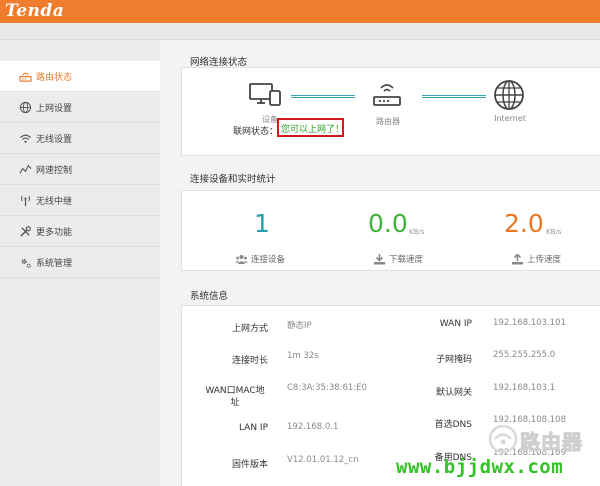  Describe the element at coordinates (388, 121) in the screenshot. I see `router-label: 路由器` at that location.